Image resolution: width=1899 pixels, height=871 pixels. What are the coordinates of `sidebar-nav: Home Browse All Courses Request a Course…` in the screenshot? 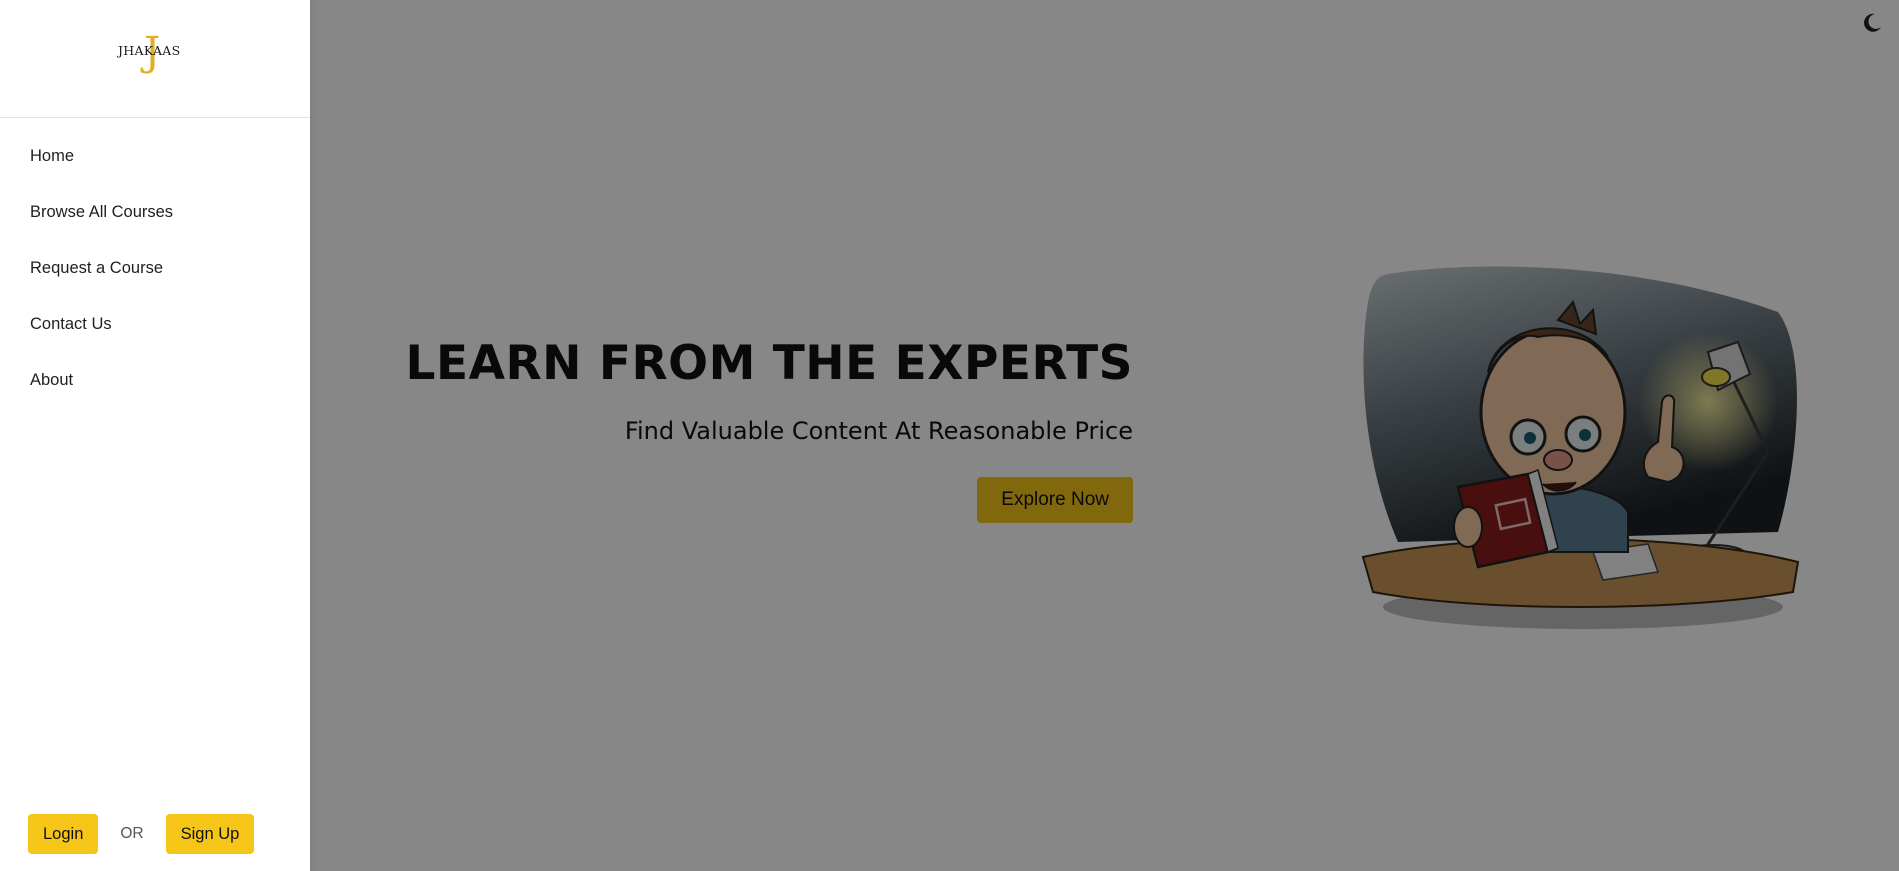 It's located at (155, 263).